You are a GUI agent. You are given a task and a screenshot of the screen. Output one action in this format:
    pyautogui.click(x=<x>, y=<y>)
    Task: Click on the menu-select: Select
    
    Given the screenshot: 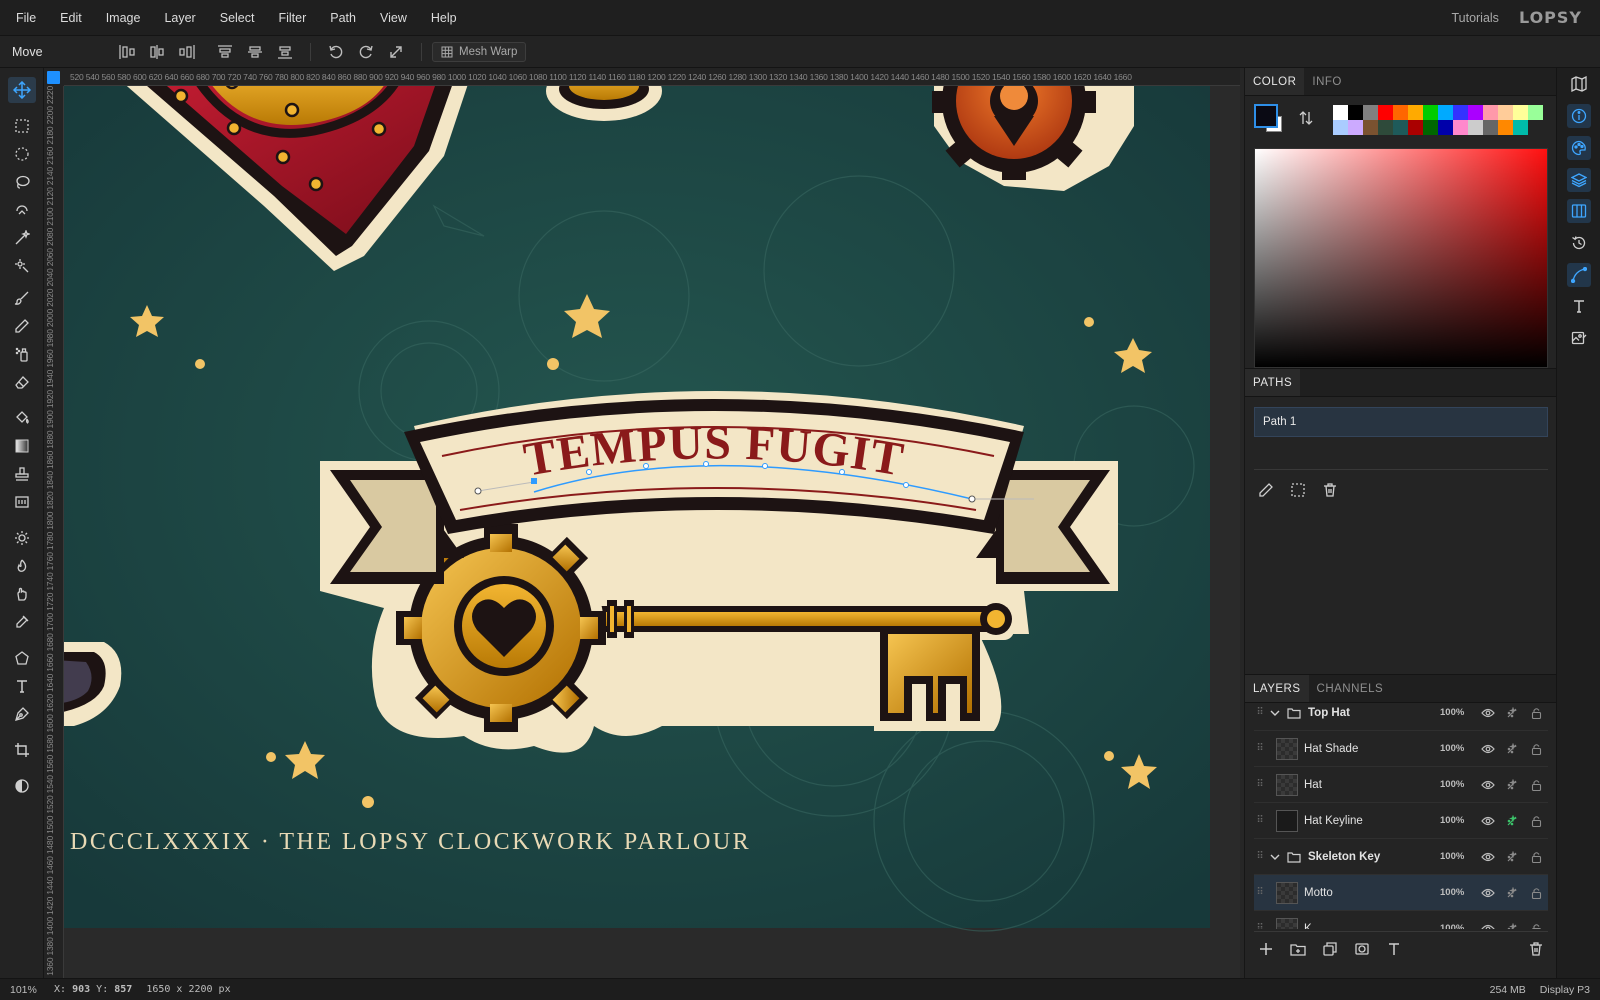 What is the action you would take?
    pyautogui.click(x=237, y=18)
    